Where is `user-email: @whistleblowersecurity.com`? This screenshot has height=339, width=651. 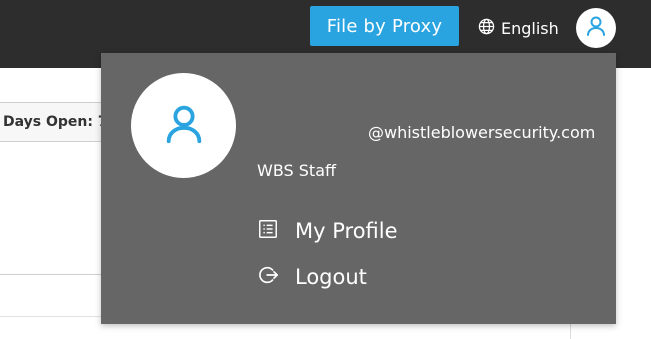 user-email: @whistleblowersecurity.com is located at coordinates (482, 132).